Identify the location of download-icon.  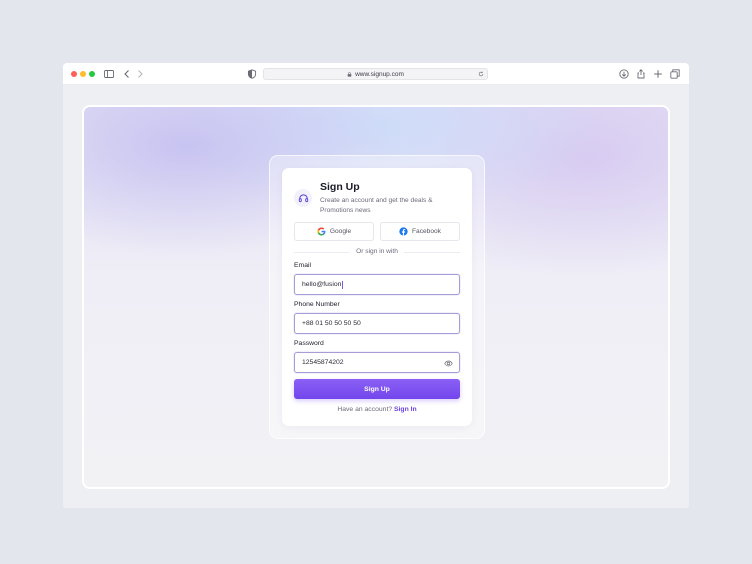
(624, 74).